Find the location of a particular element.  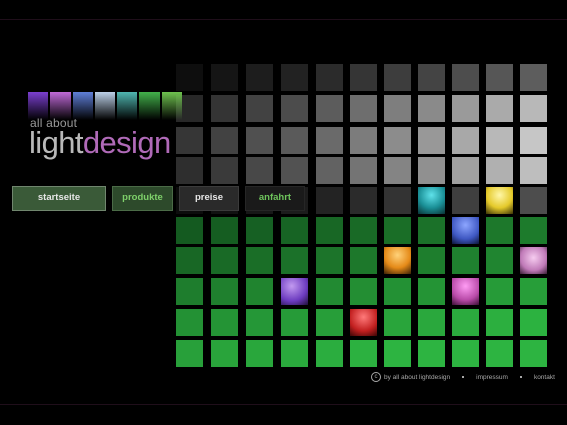

logo-word-light: light is located at coordinates (56, 142).